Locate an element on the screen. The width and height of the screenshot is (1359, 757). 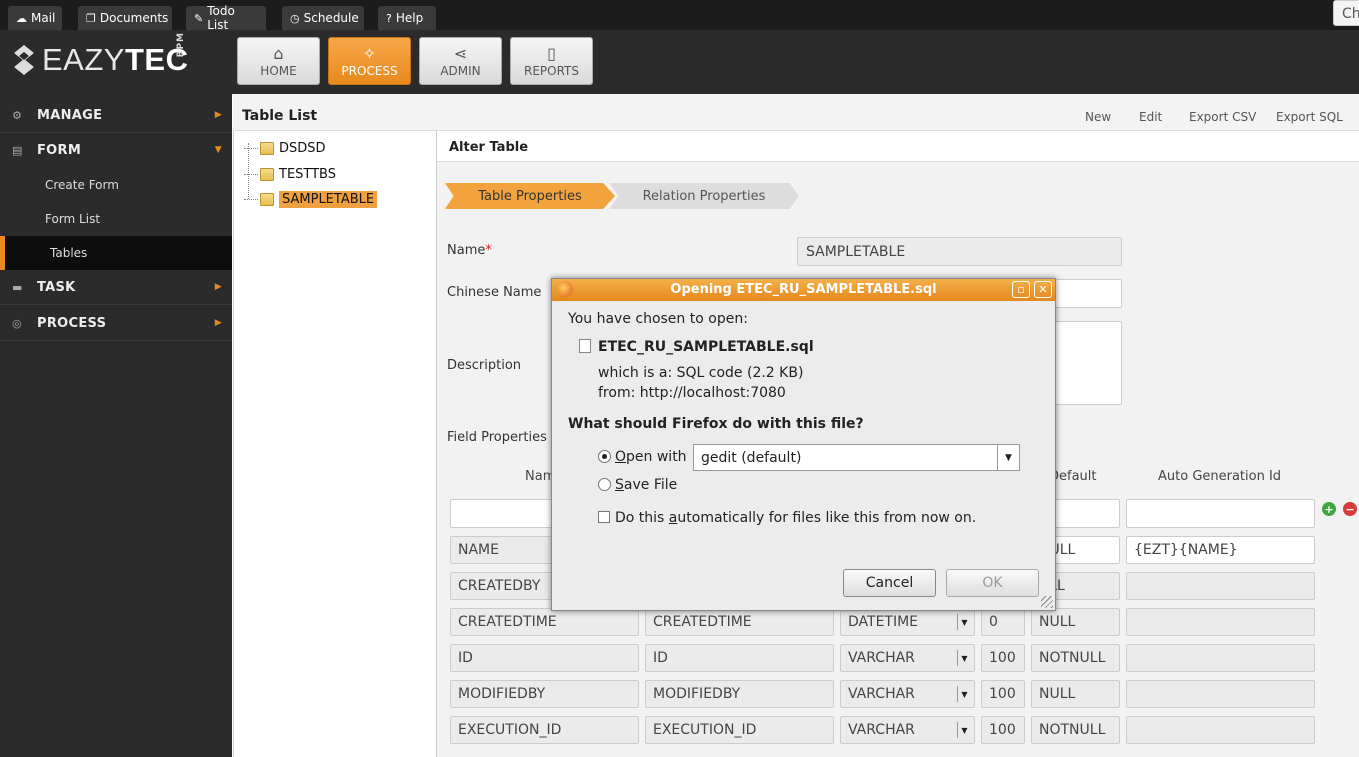
pin-icon: ✎ is located at coordinates (199, 18).